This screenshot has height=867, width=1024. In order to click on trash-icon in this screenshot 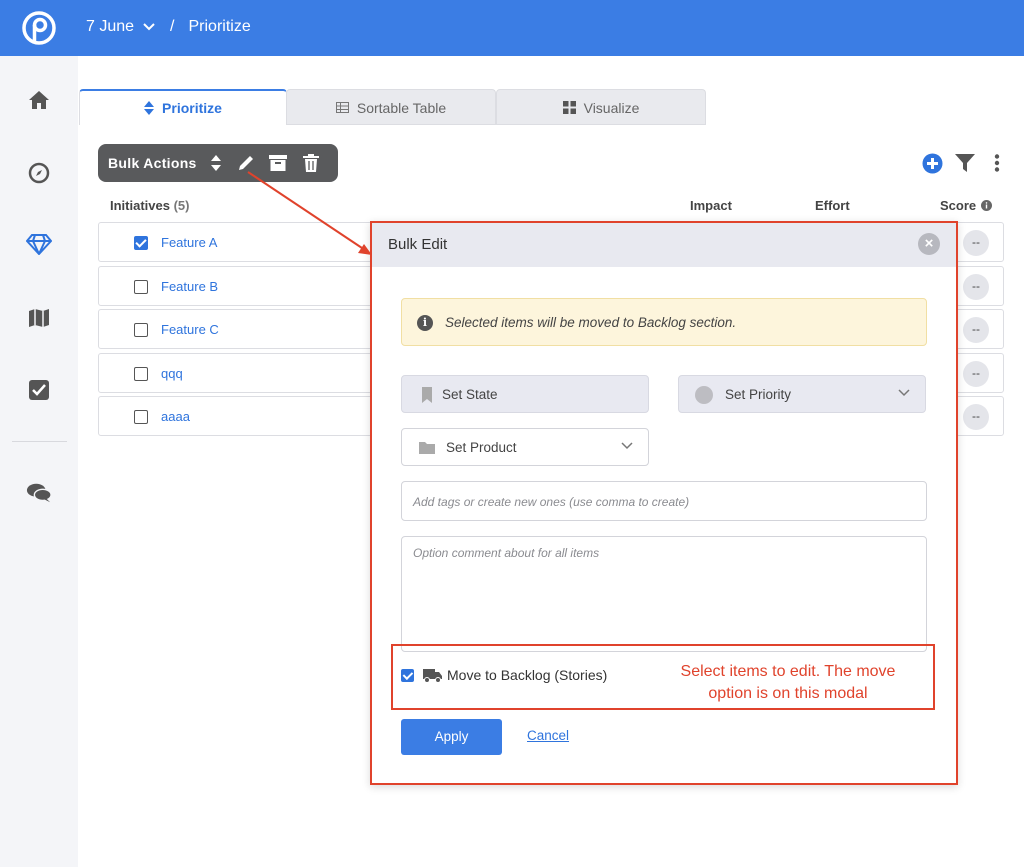, I will do `click(311, 163)`.